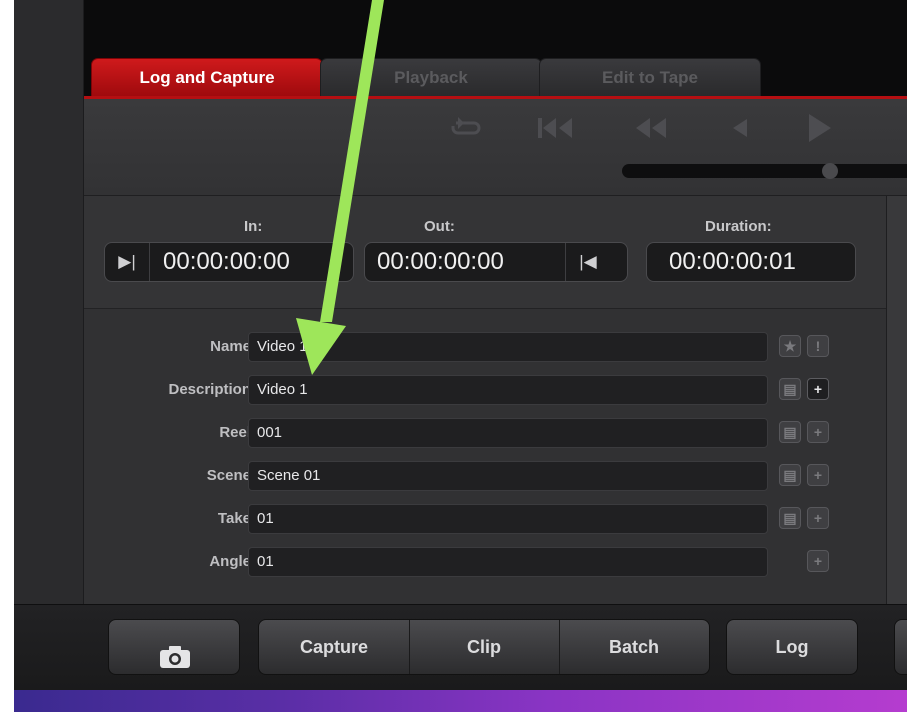 The image size is (907, 712). Describe the element at coordinates (818, 346) in the screenshot. I see `alert-icon: !` at that location.